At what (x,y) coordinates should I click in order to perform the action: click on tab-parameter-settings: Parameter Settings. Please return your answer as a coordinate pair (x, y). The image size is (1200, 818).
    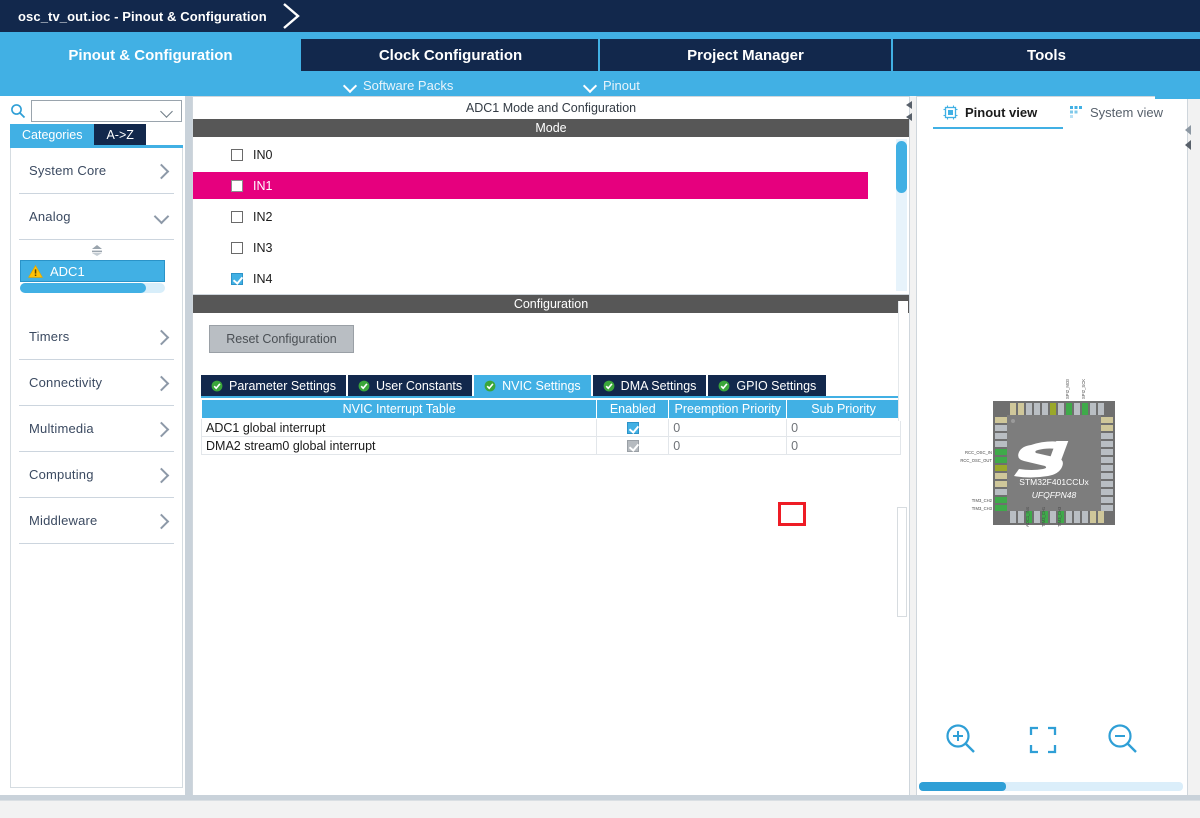
    Looking at the image, I should click on (274, 385).